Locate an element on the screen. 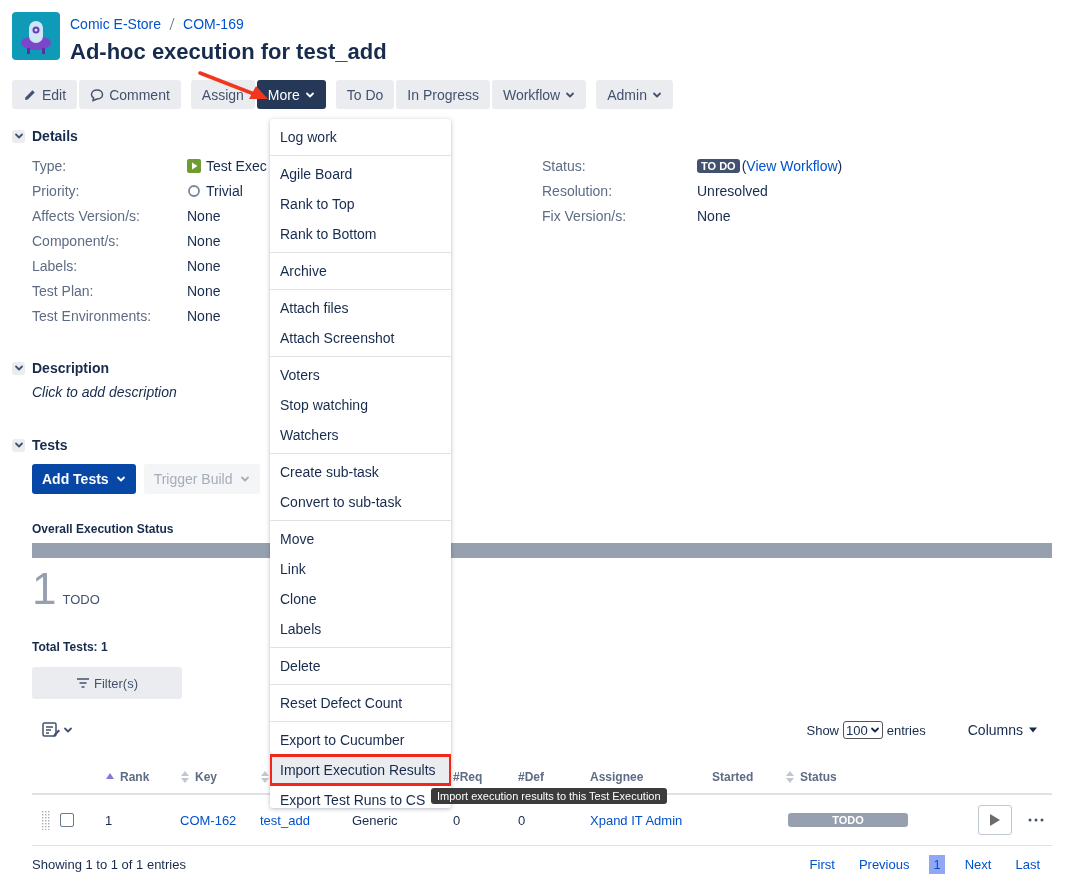 This screenshot has width=1072, height=889. menu-item: Labels is located at coordinates (360, 629).